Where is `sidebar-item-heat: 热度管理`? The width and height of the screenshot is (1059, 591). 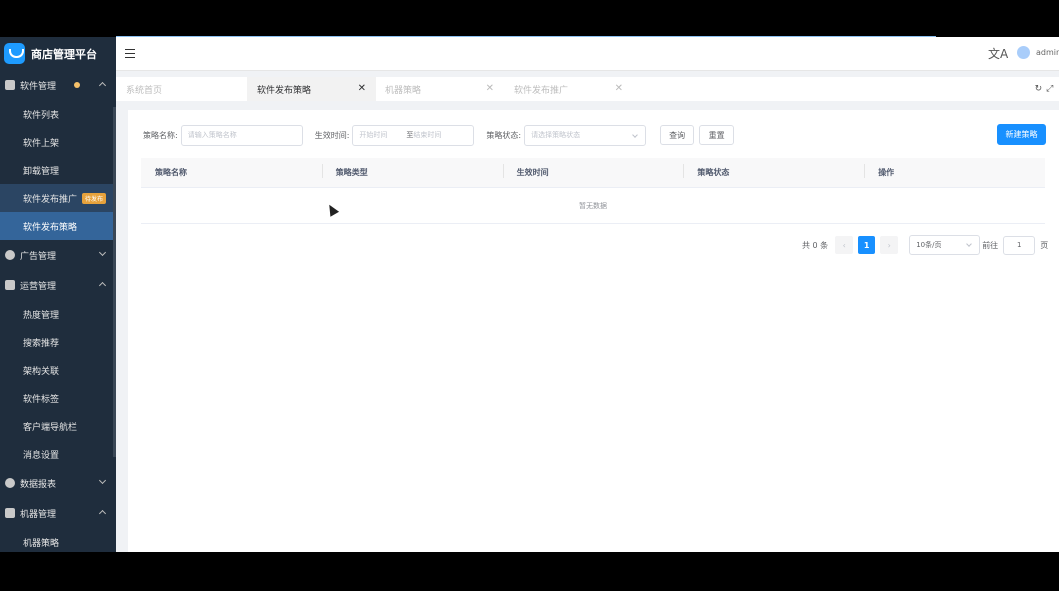 sidebar-item-heat: 热度管理 is located at coordinates (58, 314).